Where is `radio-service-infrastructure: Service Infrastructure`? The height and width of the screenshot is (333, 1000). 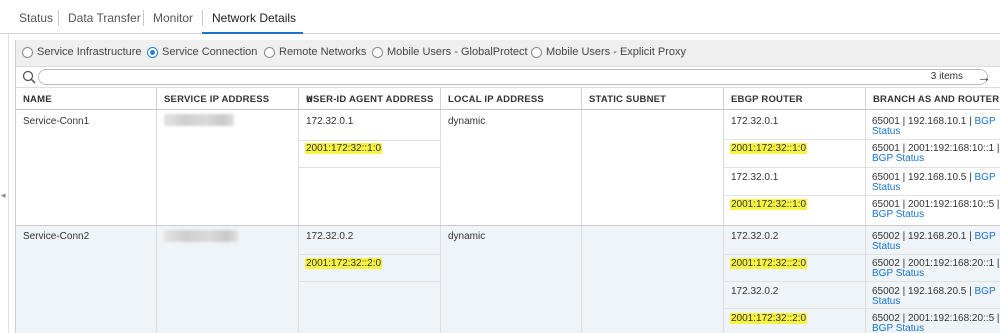 radio-service-infrastructure: Service Infrastructure is located at coordinates (82, 52).